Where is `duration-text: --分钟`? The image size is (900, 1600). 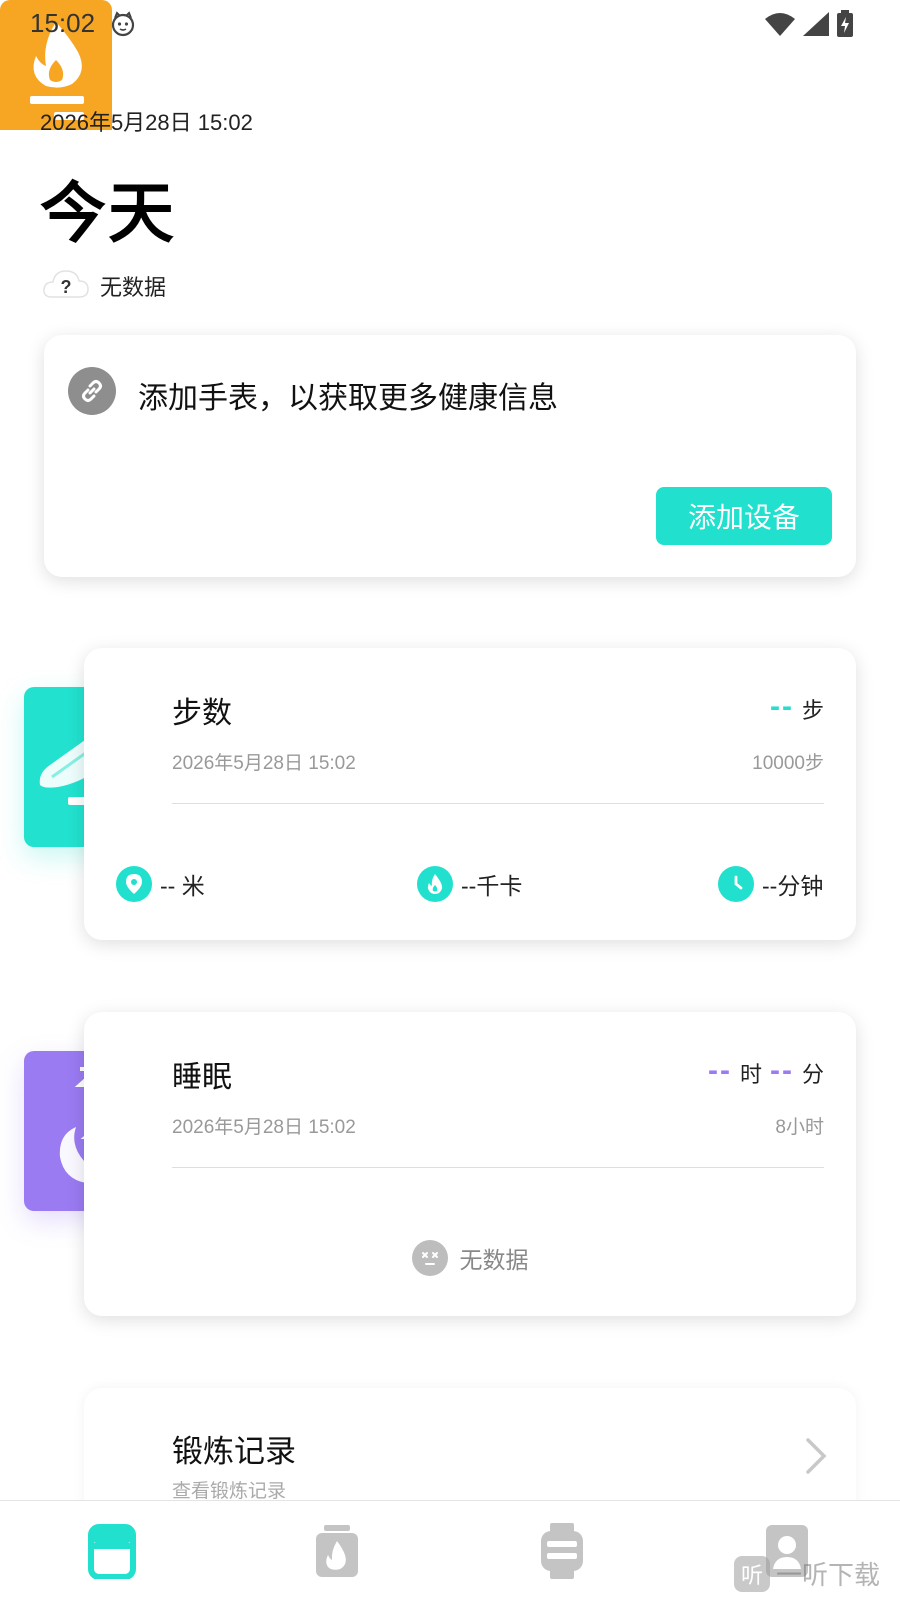
duration-text: --分钟 is located at coordinates (793, 886).